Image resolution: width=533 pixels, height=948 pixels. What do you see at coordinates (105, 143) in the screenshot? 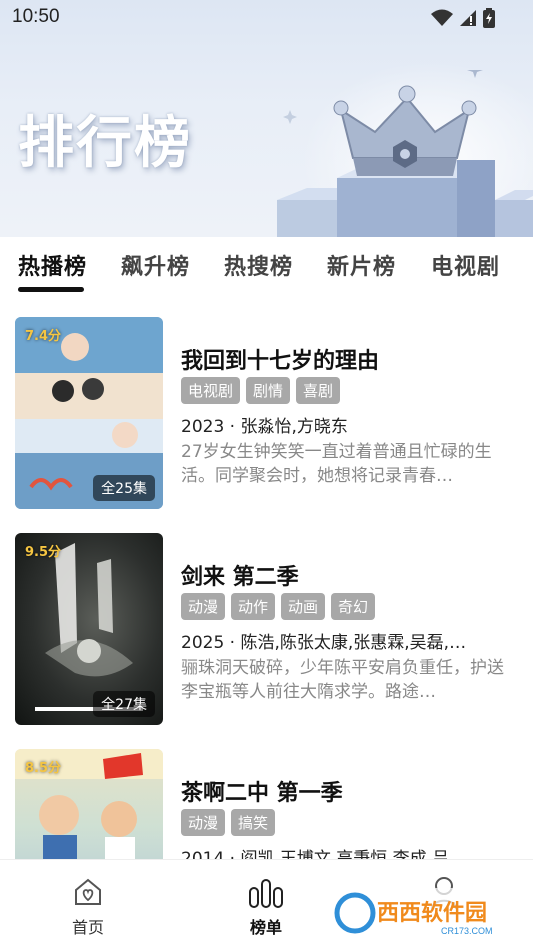
I see `page-title: 排行榜` at bounding box center [105, 143].